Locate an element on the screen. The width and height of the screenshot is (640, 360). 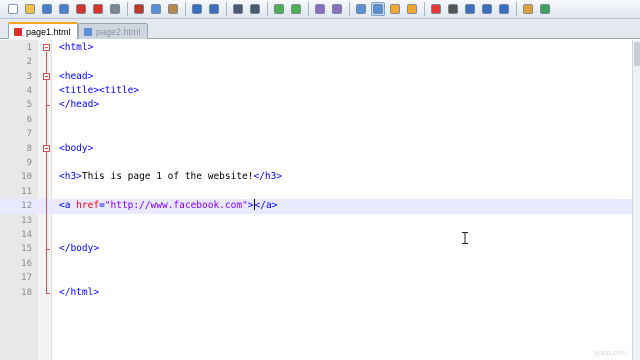
code-text: <body> is located at coordinates (76, 149).